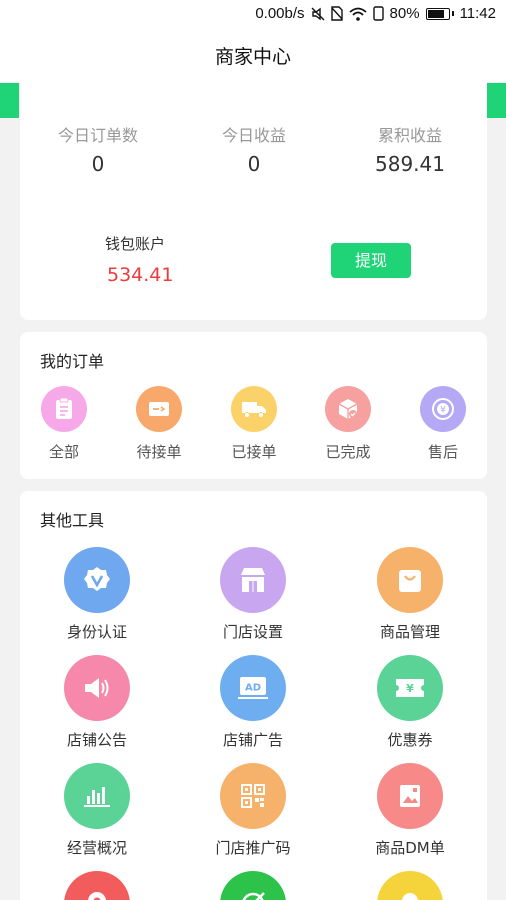 This screenshot has width=506, height=900. I want to click on order-tab-completed: 已完成, so click(348, 424).